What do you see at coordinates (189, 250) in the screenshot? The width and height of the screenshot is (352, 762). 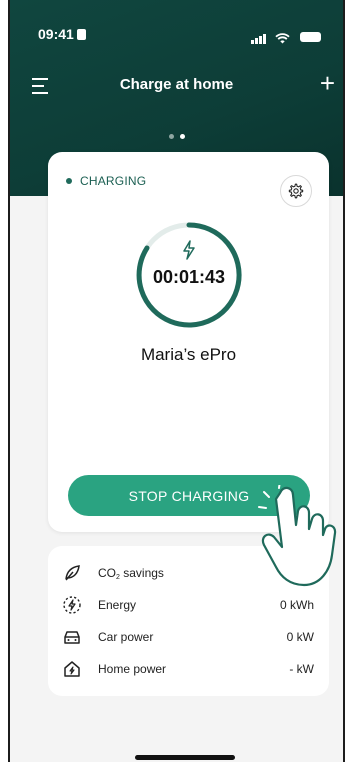 I see `lightning-icon` at bounding box center [189, 250].